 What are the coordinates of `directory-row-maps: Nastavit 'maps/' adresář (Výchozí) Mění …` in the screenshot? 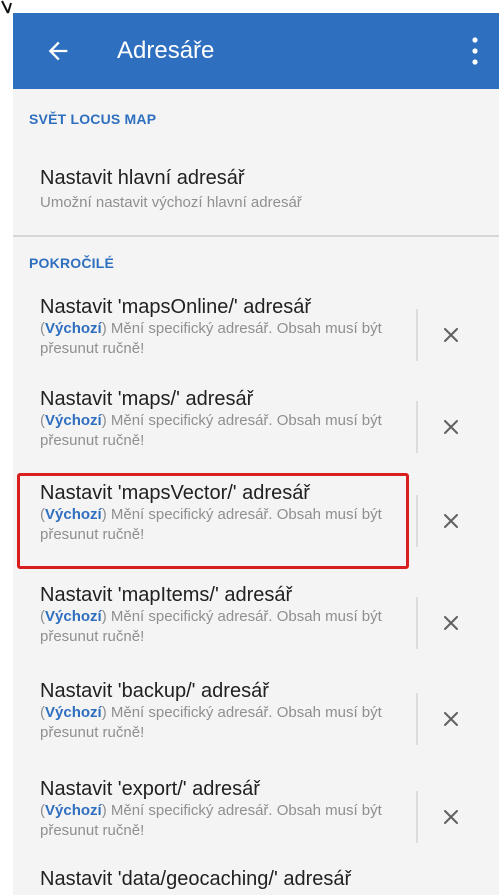 It's located at (256, 435).